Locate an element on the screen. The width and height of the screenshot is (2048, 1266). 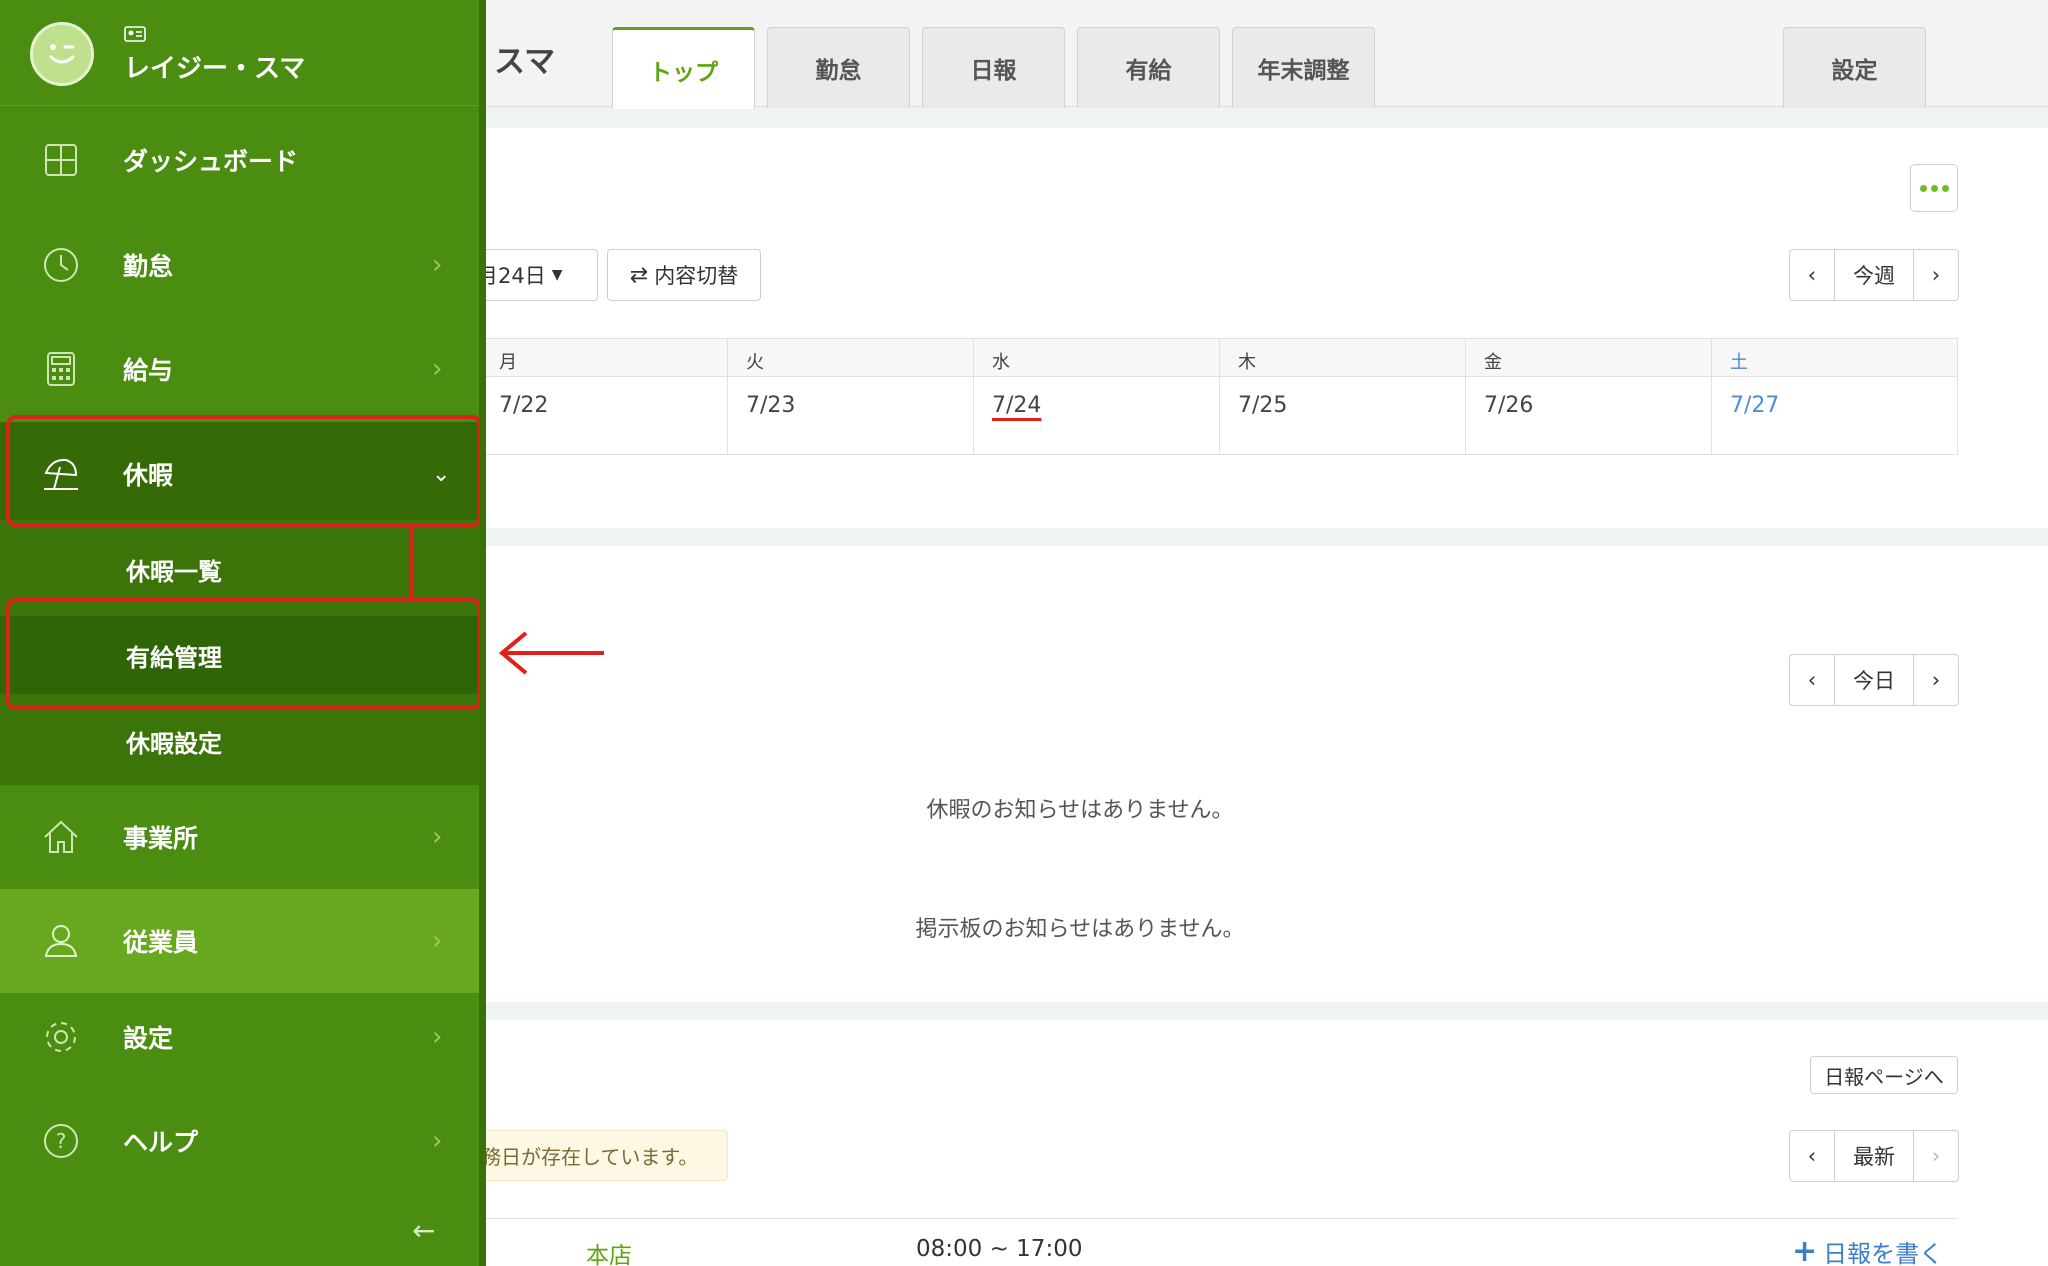
weekday-label: 水 is located at coordinates (1095, 357).